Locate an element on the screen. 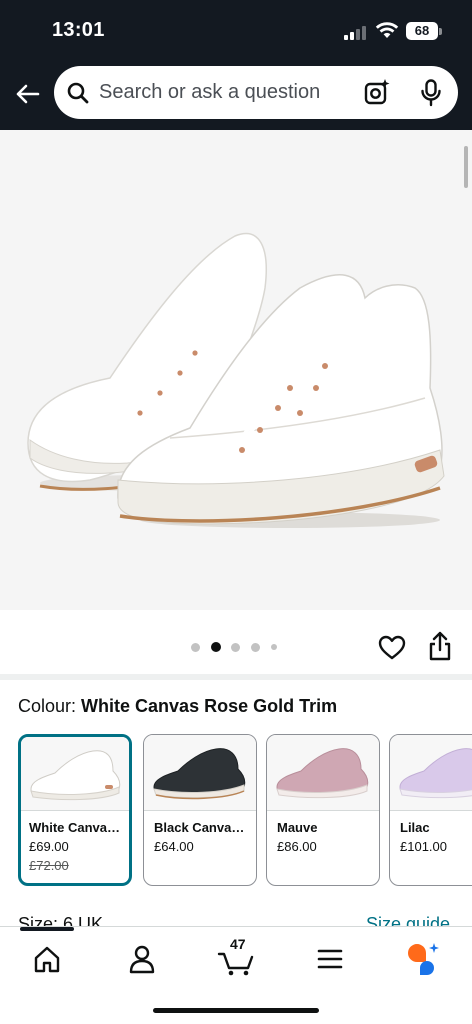 This screenshot has width=472, height=1024. selected-colour-name: White Canvas Rose Gold Trim is located at coordinates (209, 706).